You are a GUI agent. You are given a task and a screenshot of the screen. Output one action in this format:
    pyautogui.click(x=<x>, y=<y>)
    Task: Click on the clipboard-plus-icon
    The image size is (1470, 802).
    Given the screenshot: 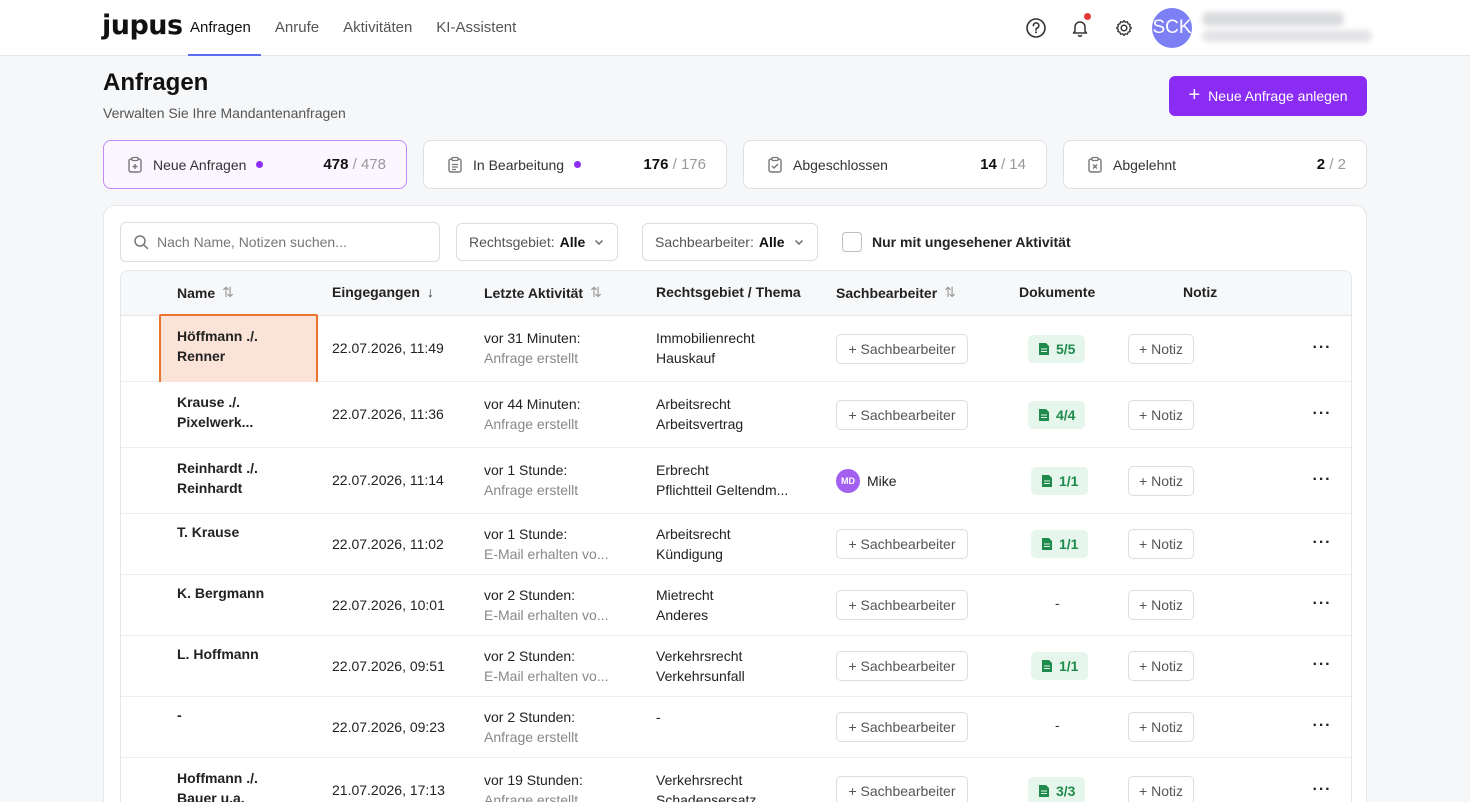 What is the action you would take?
    pyautogui.click(x=135, y=164)
    